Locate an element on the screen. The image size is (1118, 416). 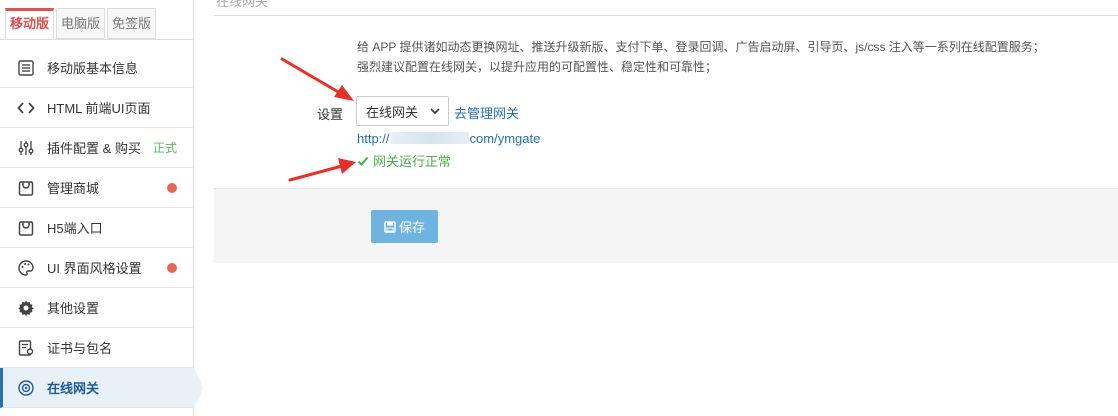
check-icon is located at coordinates (363, 161).